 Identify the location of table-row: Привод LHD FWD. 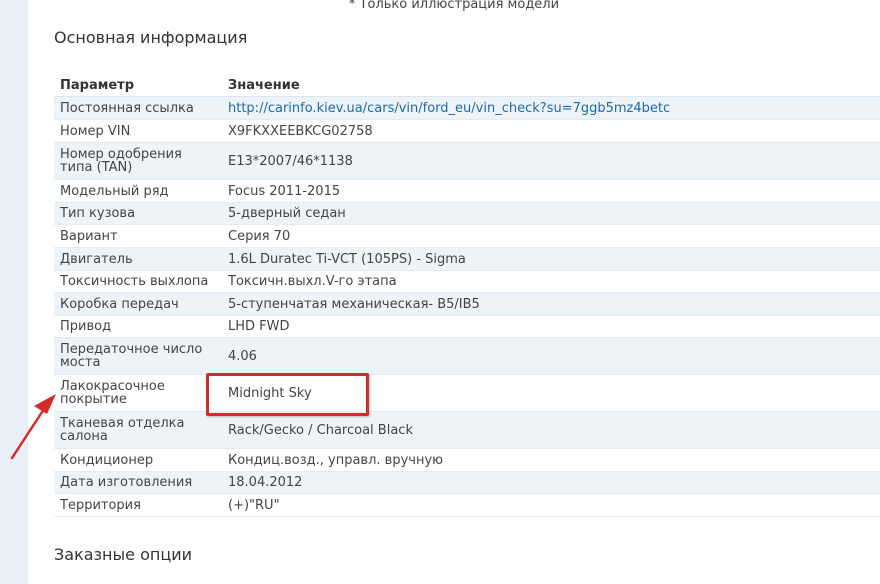
(467, 326).